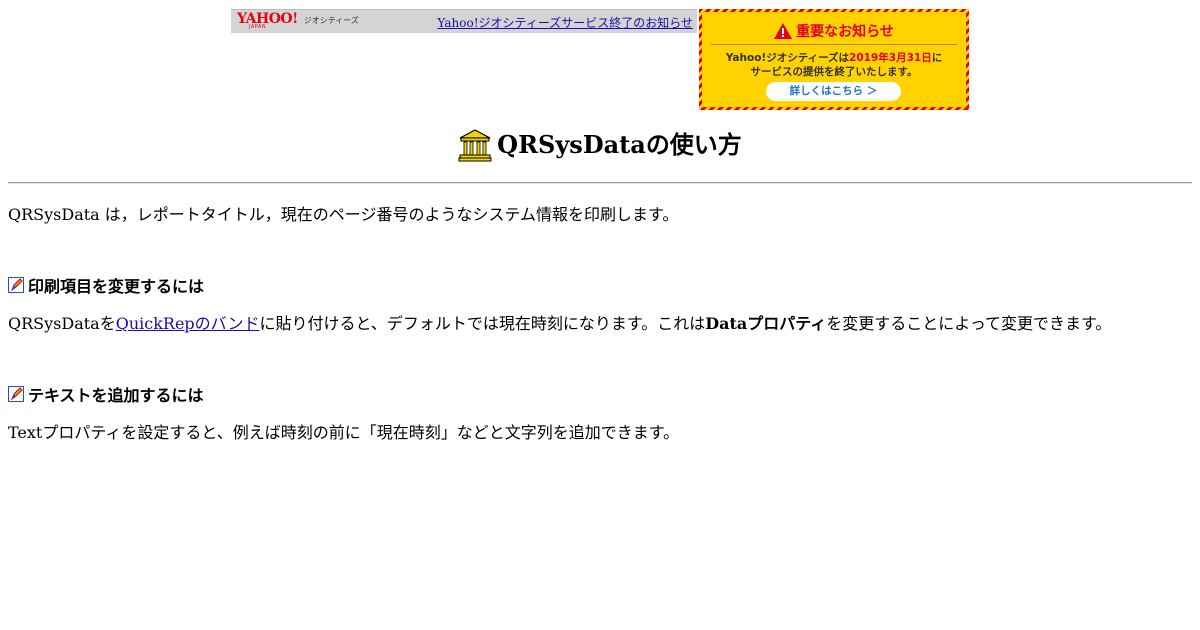 The width and height of the screenshot is (1200, 630). I want to click on title-divider, so click(600, 183).